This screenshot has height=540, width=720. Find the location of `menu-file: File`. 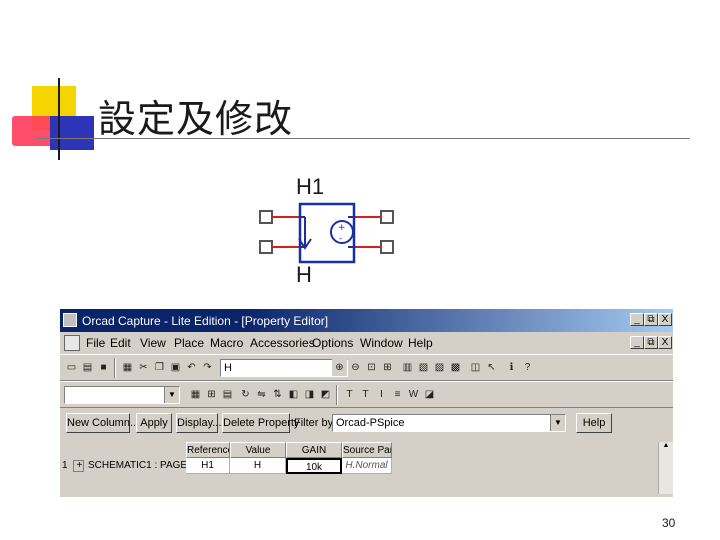

menu-file: File is located at coordinates (95, 343).